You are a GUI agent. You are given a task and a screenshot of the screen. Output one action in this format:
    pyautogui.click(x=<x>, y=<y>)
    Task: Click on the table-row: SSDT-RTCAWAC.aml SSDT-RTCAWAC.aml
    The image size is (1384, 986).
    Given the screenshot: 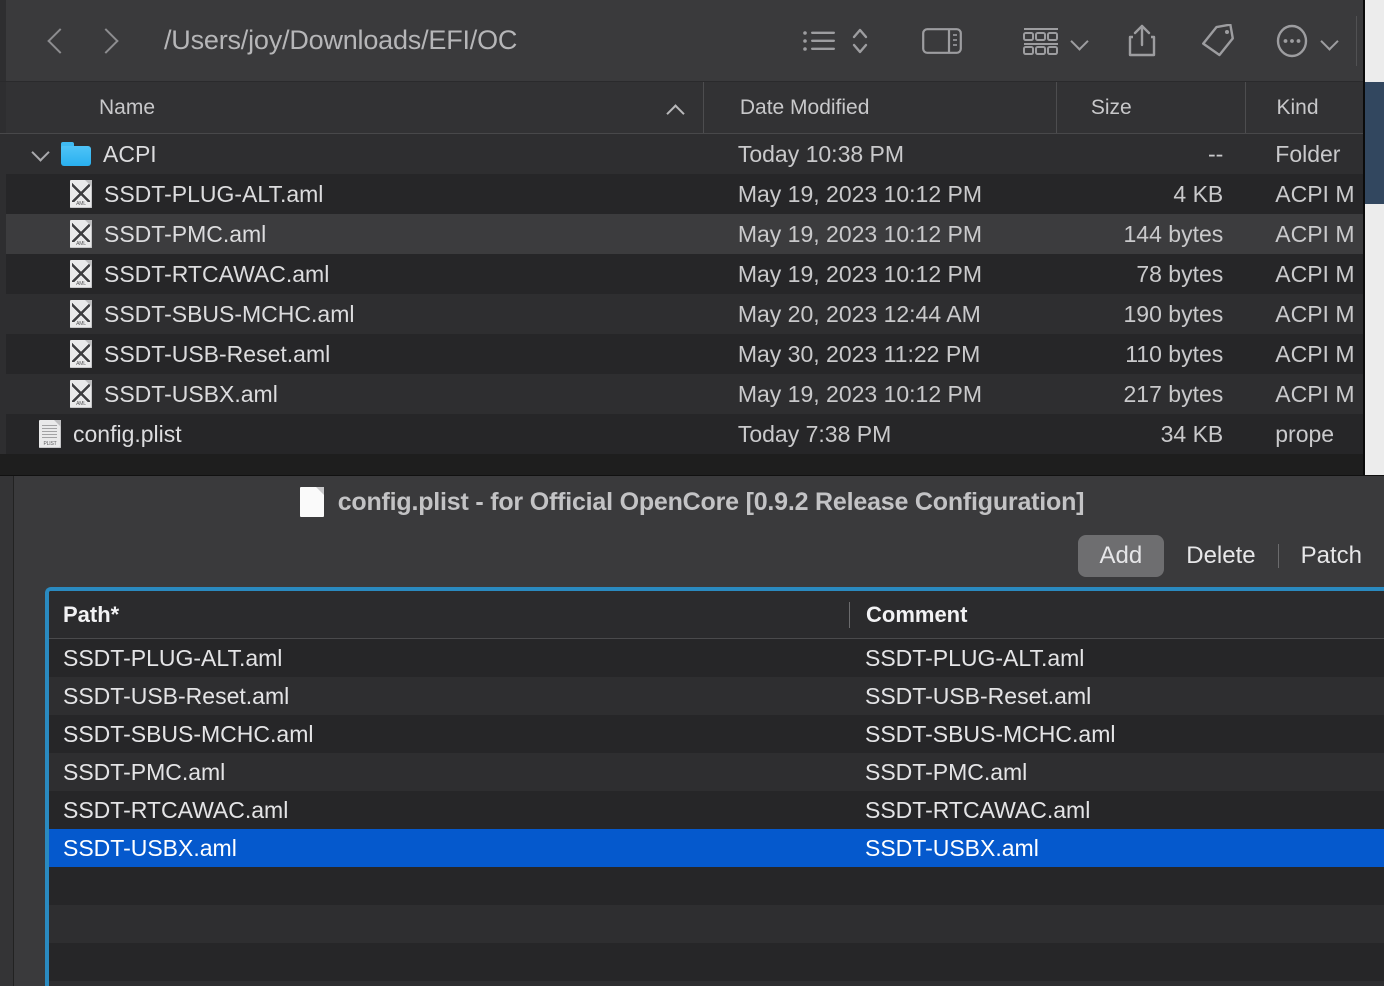 What is the action you would take?
    pyautogui.click(x=716, y=810)
    